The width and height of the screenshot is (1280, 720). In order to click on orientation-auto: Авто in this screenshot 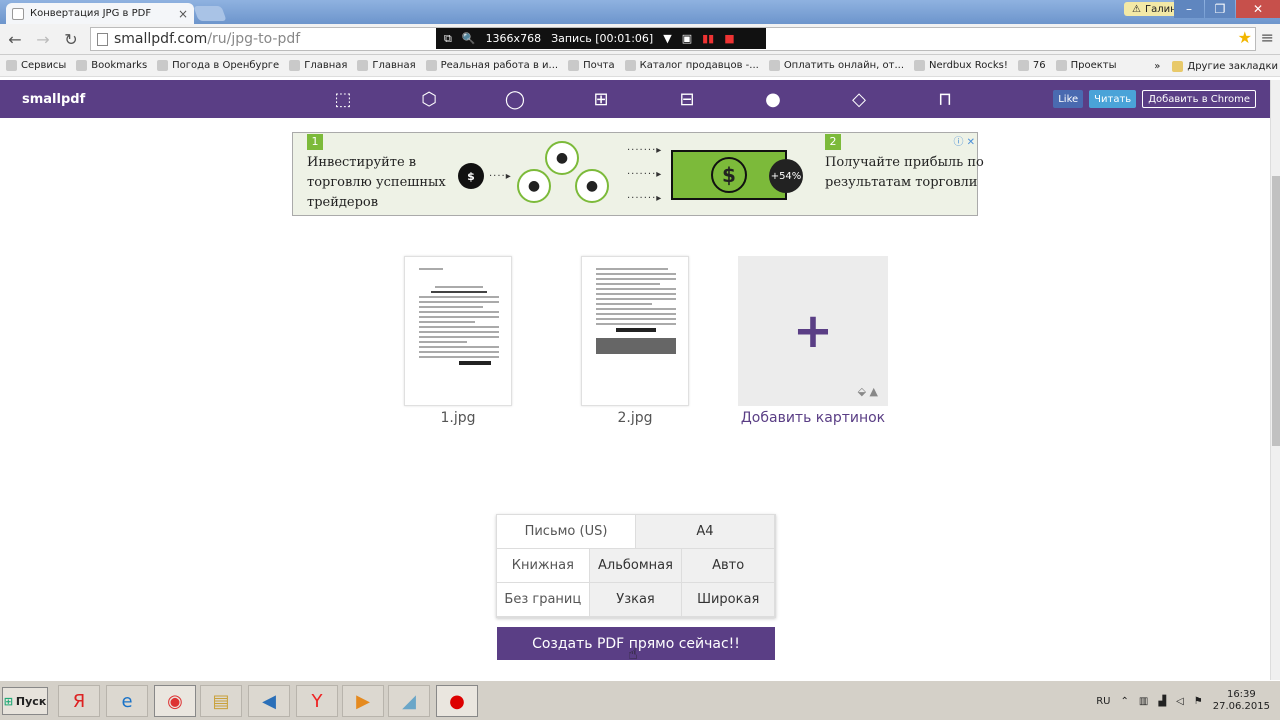, I will do `click(729, 566)`.